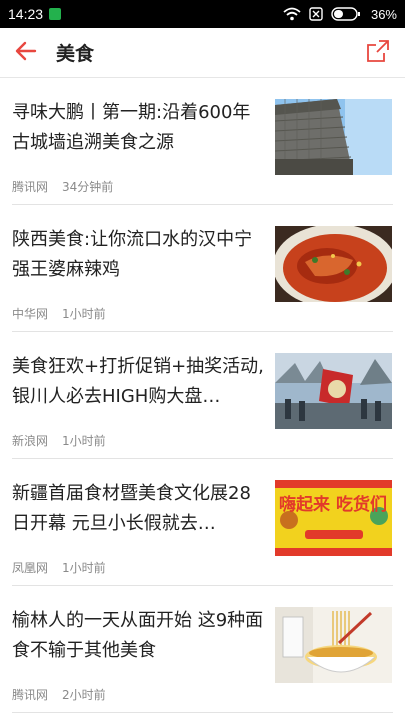 This screenshot has width=405, height=720. I want to click on news-source: 新浪网, so click(30, 441).